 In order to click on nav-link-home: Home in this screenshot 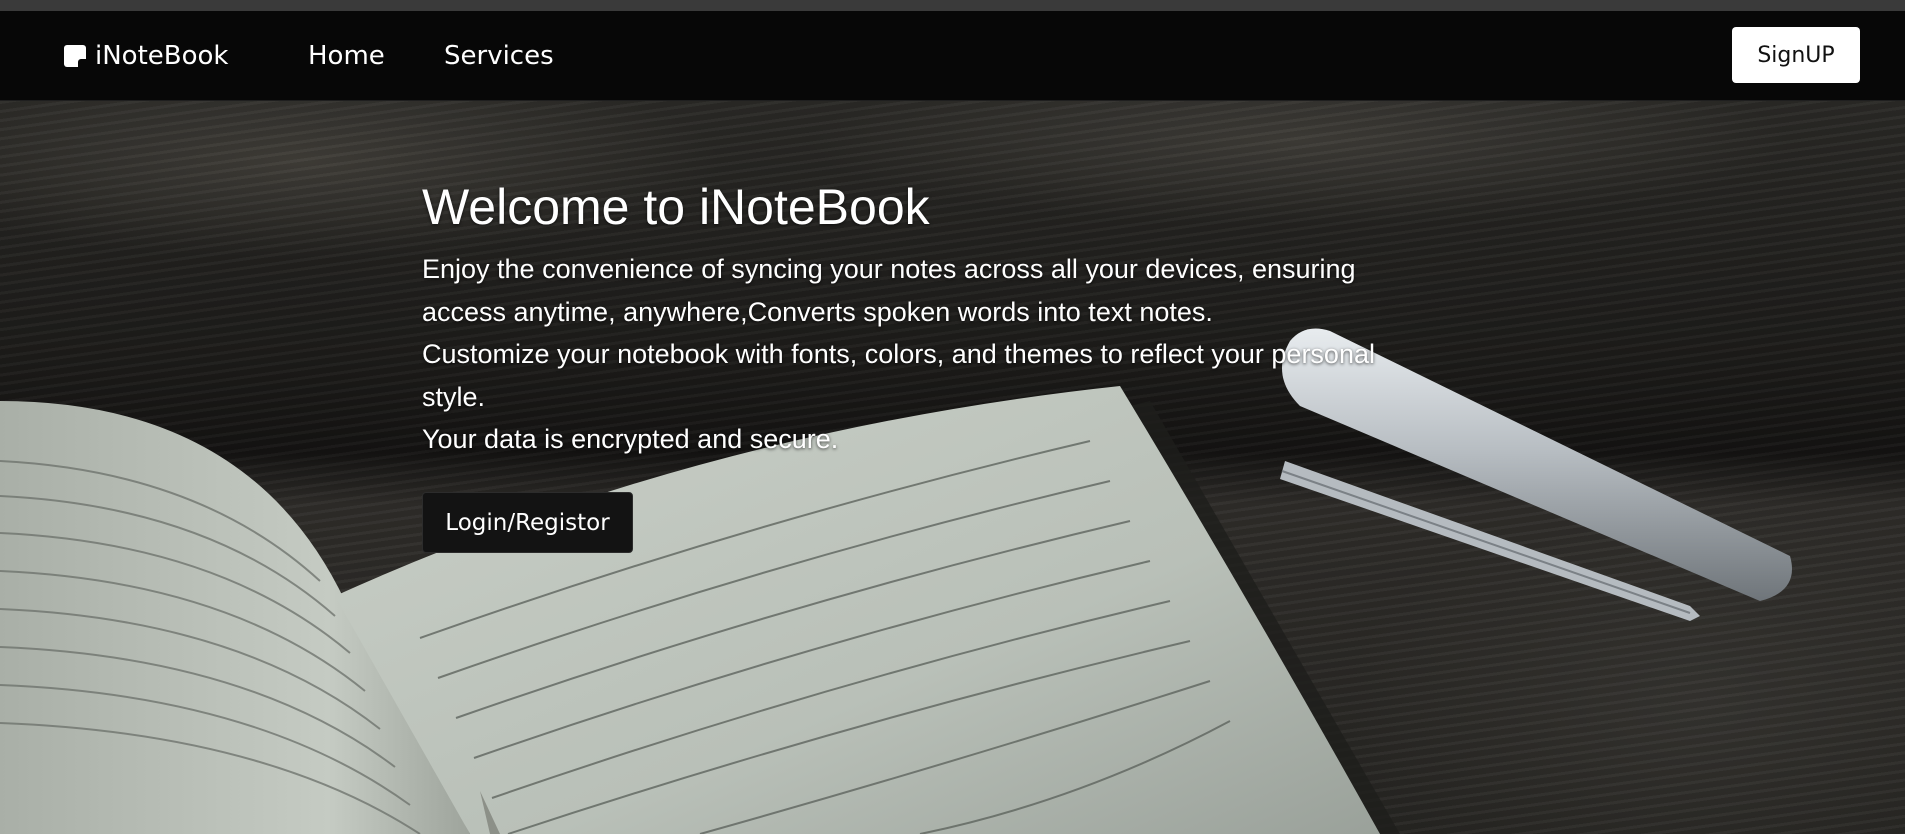, I will do `click(346, 55)`.